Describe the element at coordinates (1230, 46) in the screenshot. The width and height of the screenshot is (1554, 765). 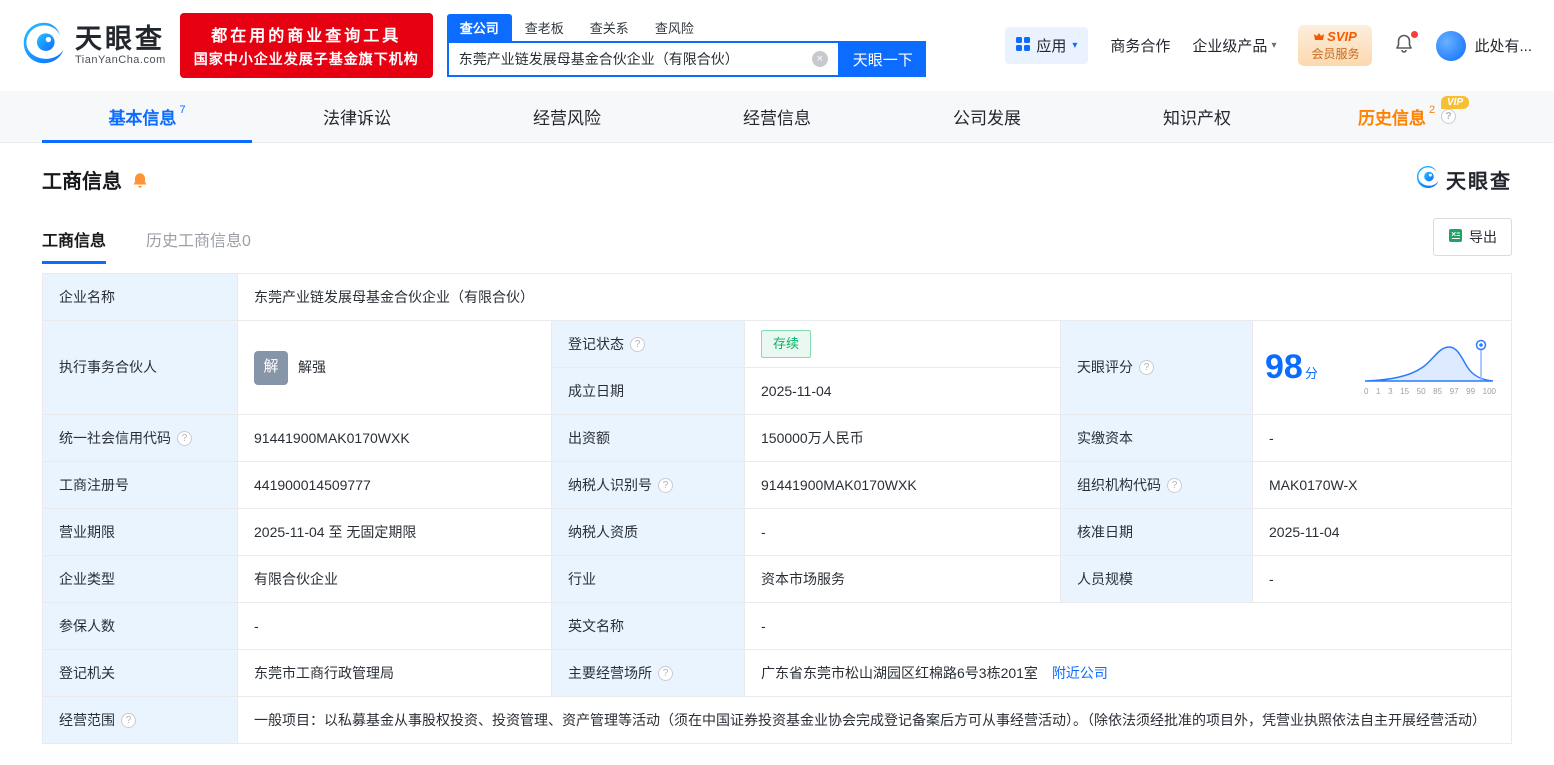
I see `enterprise-products-label: 企业级产品` at that location.